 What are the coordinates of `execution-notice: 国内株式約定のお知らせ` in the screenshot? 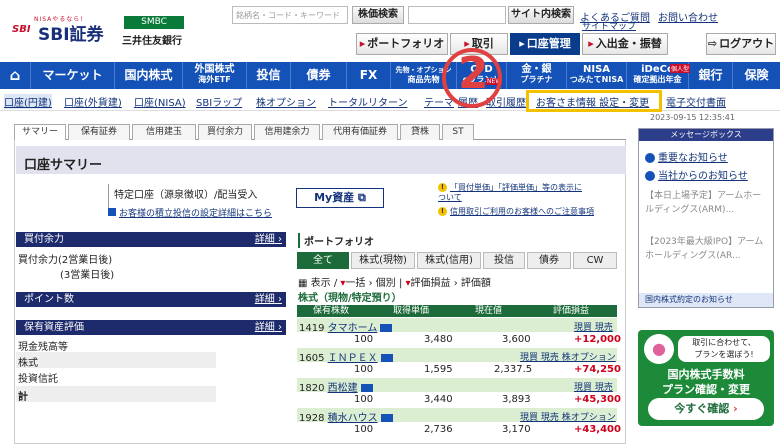 It's located at (706, 300).